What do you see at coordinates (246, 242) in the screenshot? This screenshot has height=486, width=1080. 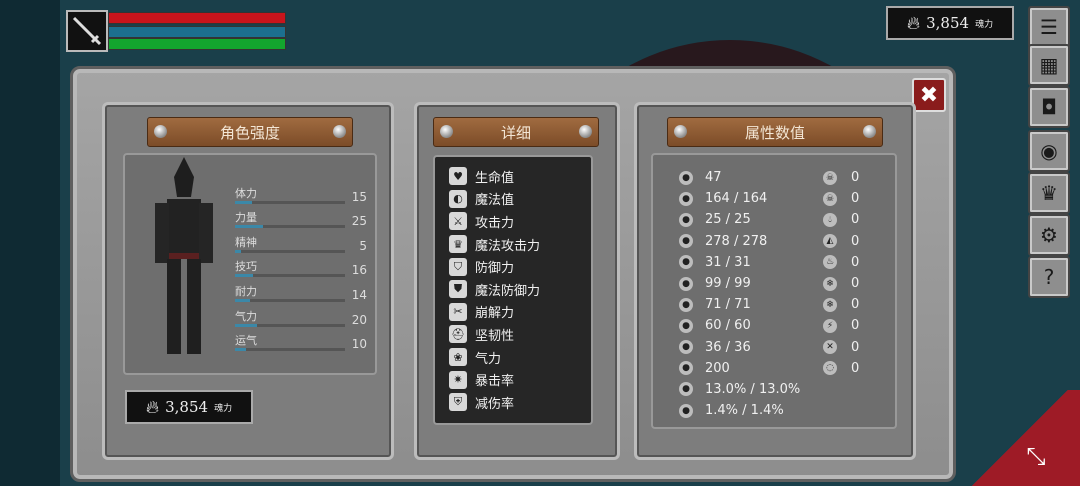 I see `stat-label: 精神` at bounding box center [246, 242].